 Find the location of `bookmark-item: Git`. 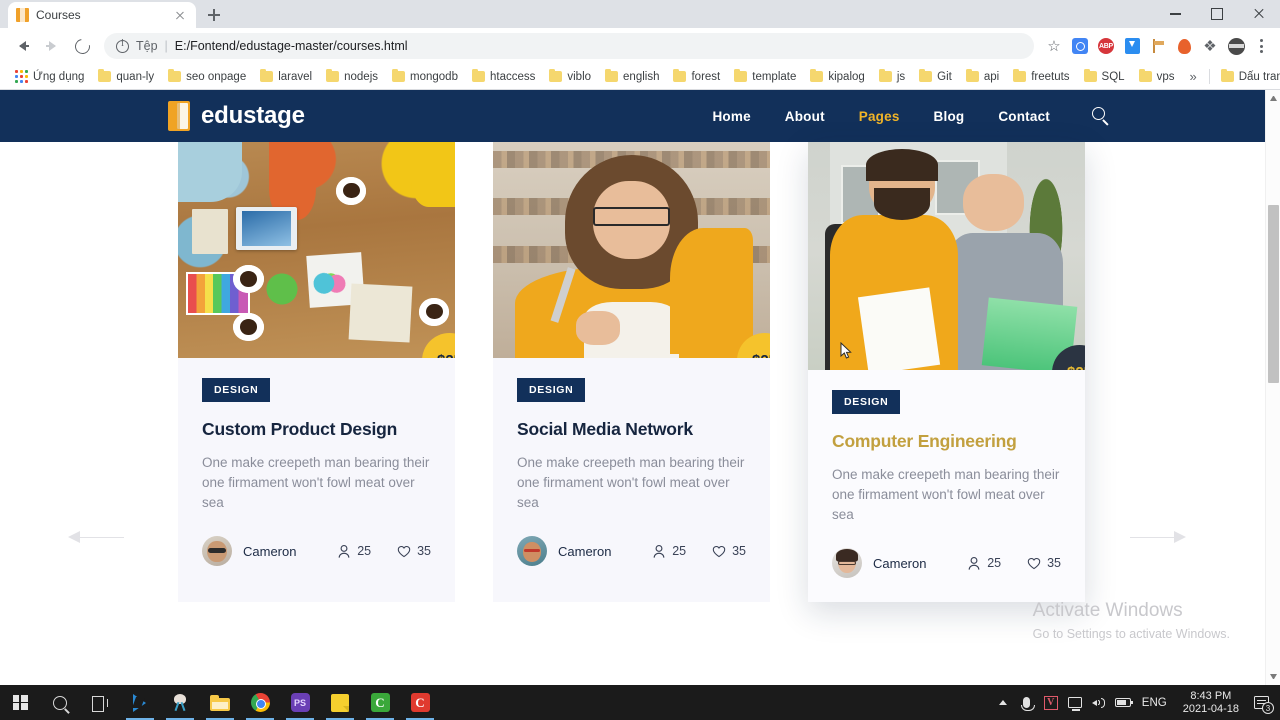

bookmark-item: Git is located at coordinates (935, 77).